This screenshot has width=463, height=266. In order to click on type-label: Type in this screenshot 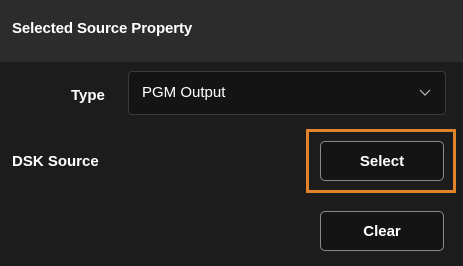, I will do `click(88, 95)`.